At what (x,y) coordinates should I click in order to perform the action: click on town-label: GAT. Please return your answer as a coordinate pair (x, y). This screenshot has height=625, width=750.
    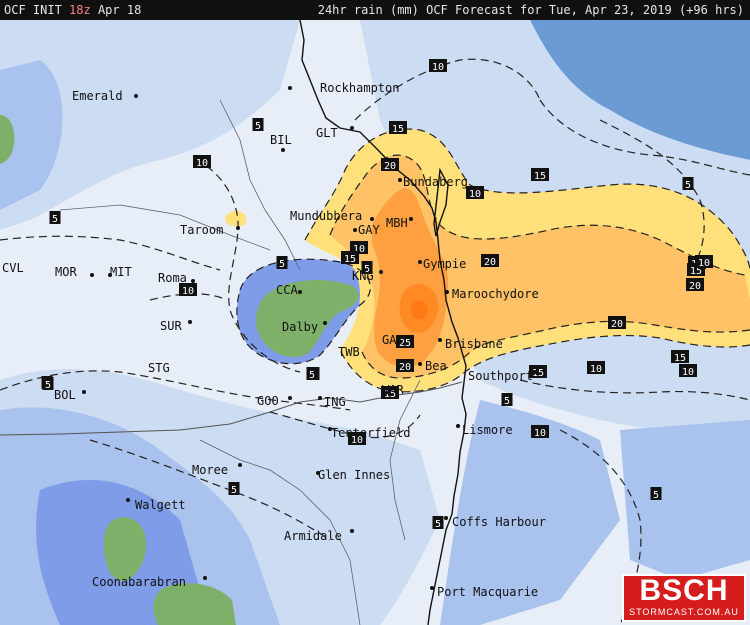
    Looking at the image, I should click on (393, 340).